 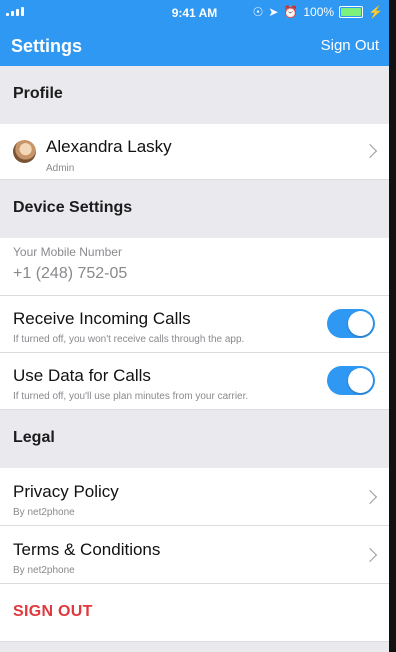 I want to click on section-header-legal: Legal, so click(x=194, y=439).